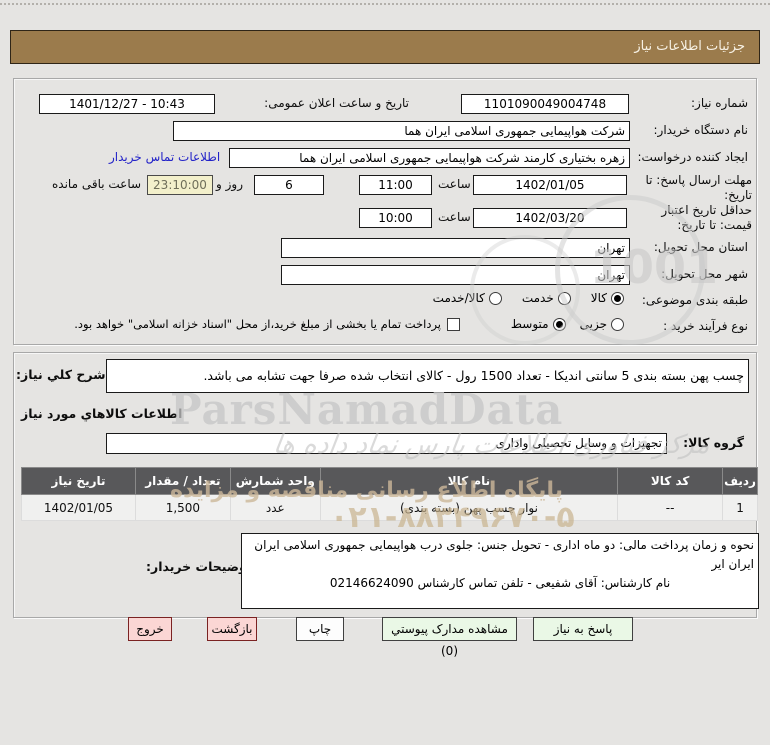  What do you see at coordinates (453, 324) in the screenshot?
I see `treasury-checkbox` at bounding box center [453, 324].